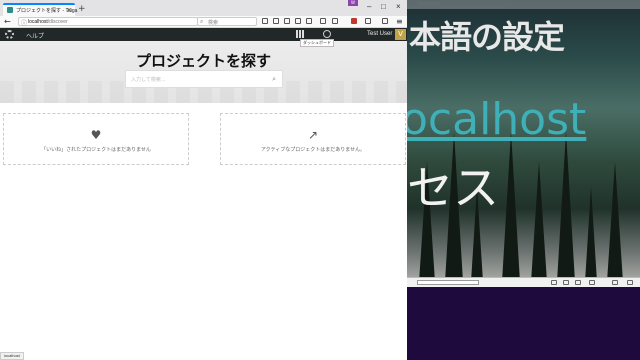 The image size is (640, 360). What do you see at coordinates (114, 22) in the screenshot?
I see `address-bar: ⓘ localhost/discover ↻` at bounding box center [114, 22].